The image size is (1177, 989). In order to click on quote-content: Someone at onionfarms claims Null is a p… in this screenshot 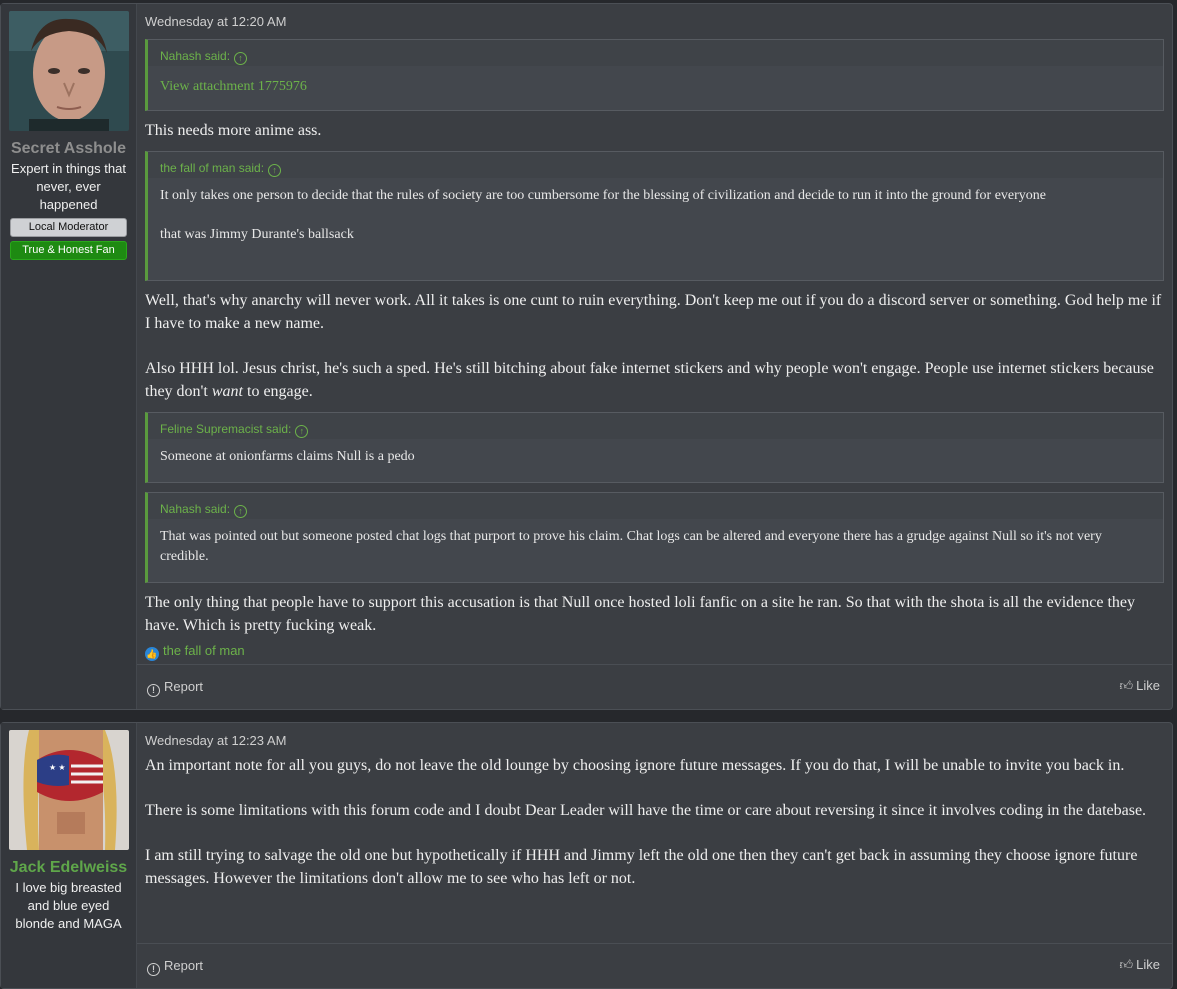, I will do `click(655, 457)`.